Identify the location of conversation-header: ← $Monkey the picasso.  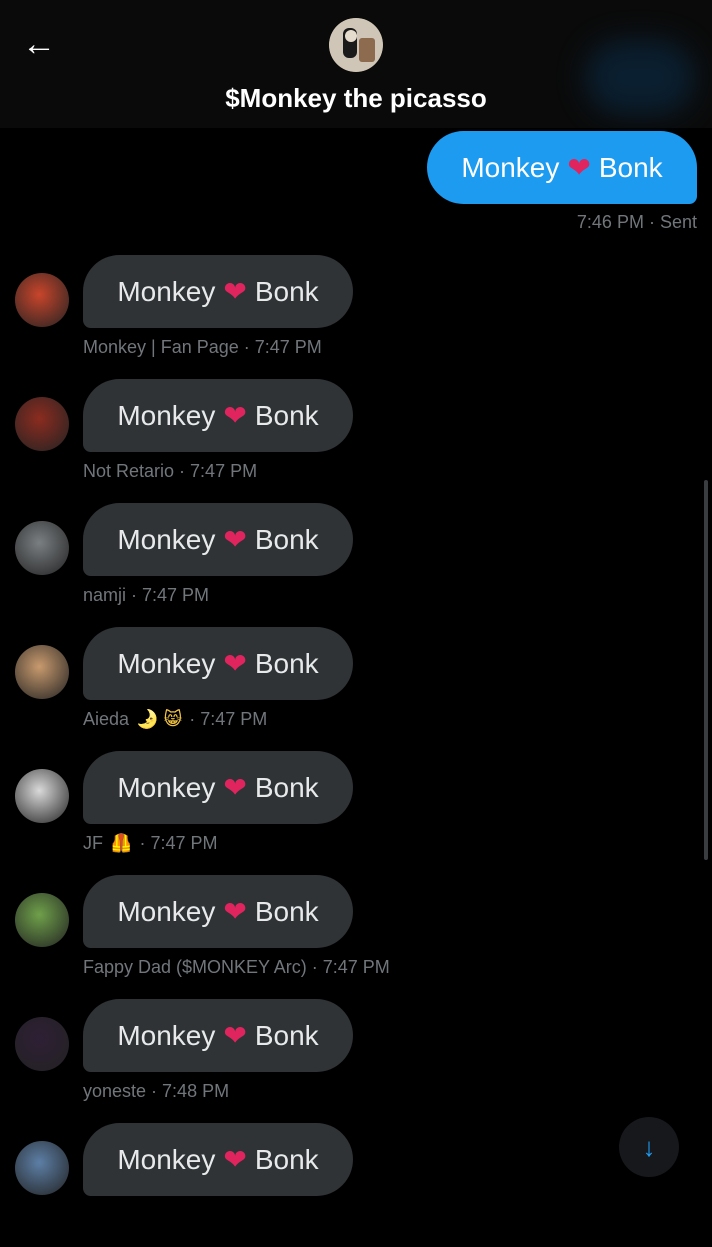
(356, 64).